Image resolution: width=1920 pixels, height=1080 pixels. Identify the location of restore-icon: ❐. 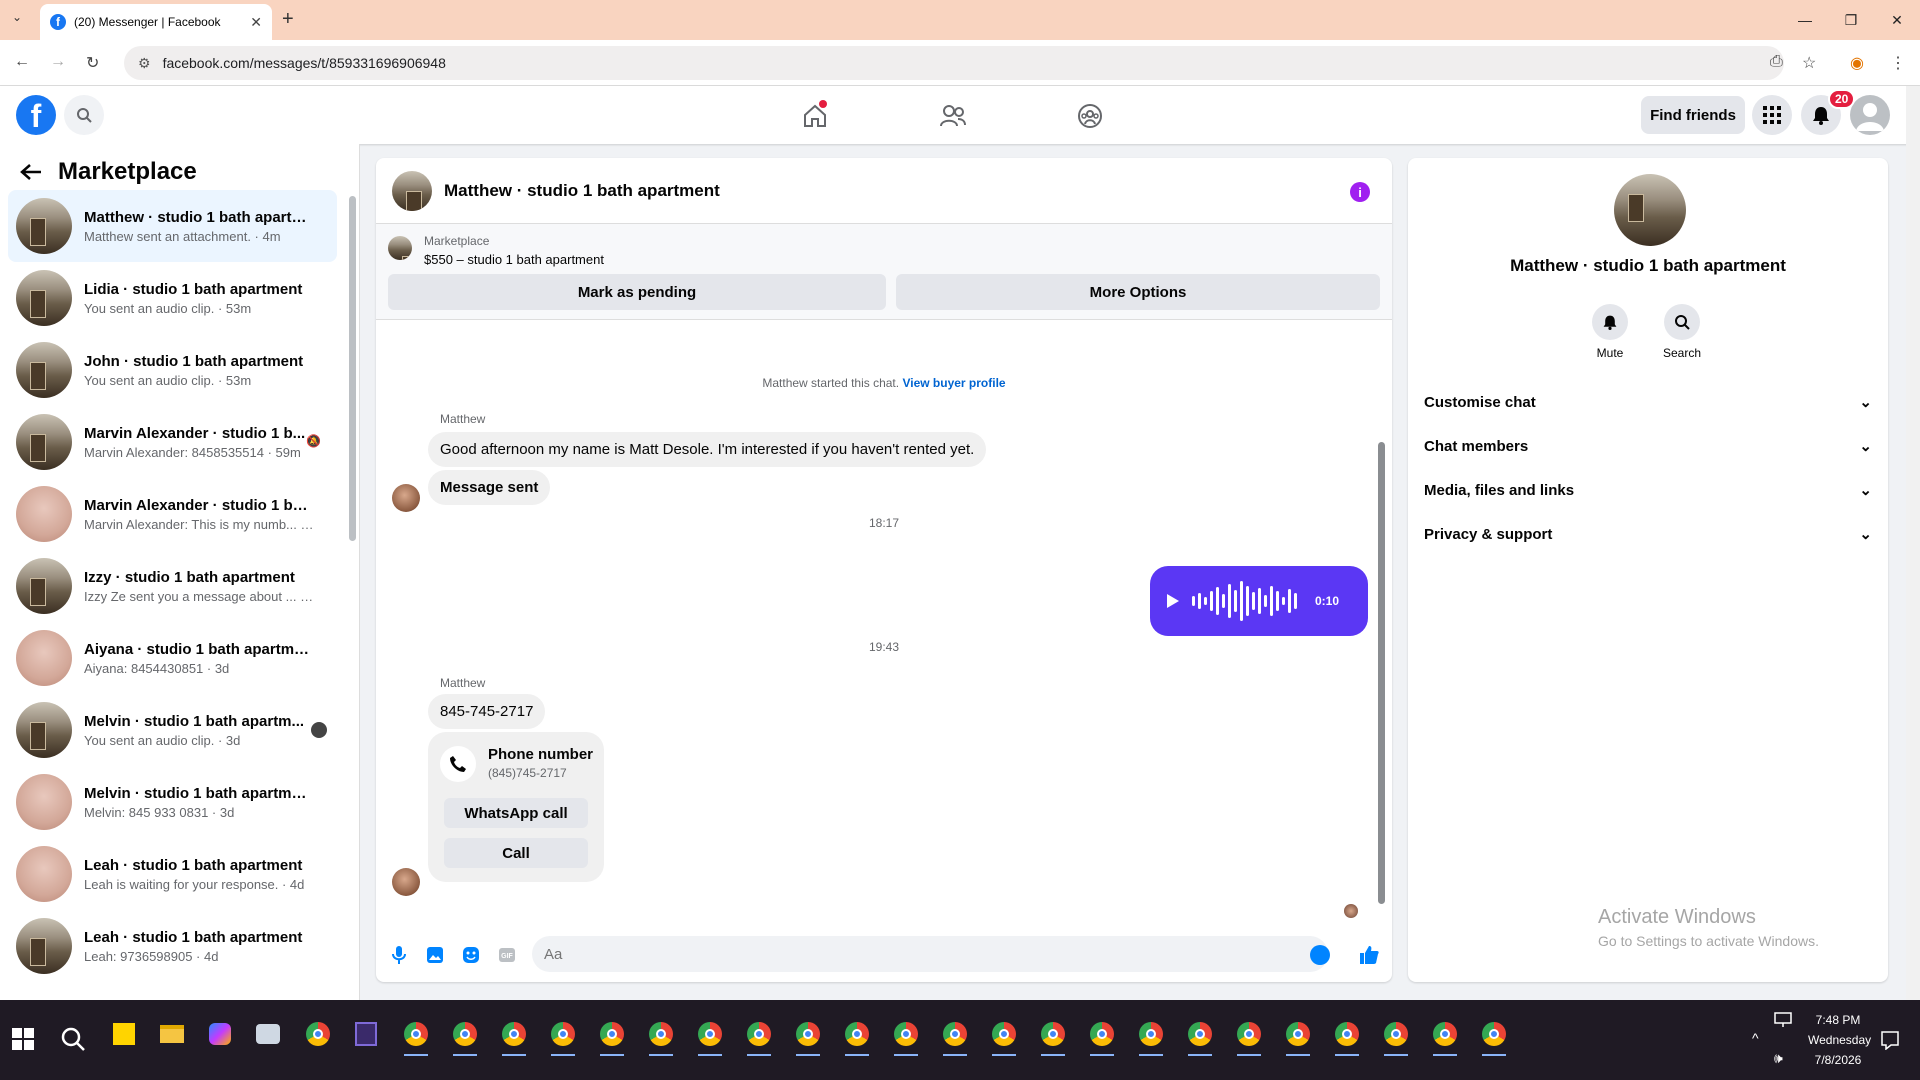
(1851, 20).